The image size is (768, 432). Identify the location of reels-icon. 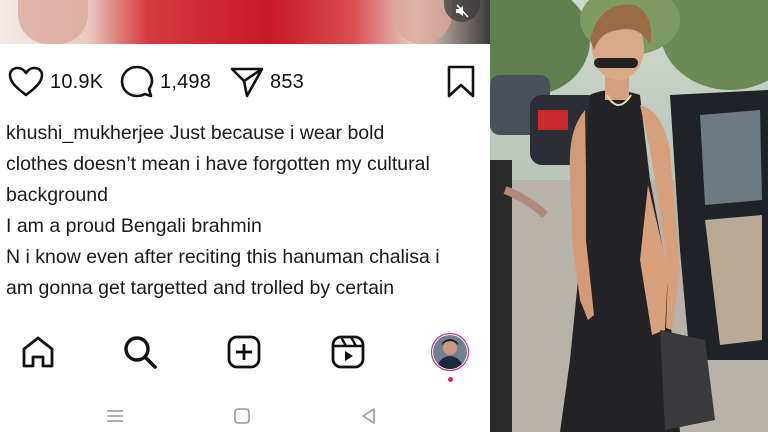
(348, 352).